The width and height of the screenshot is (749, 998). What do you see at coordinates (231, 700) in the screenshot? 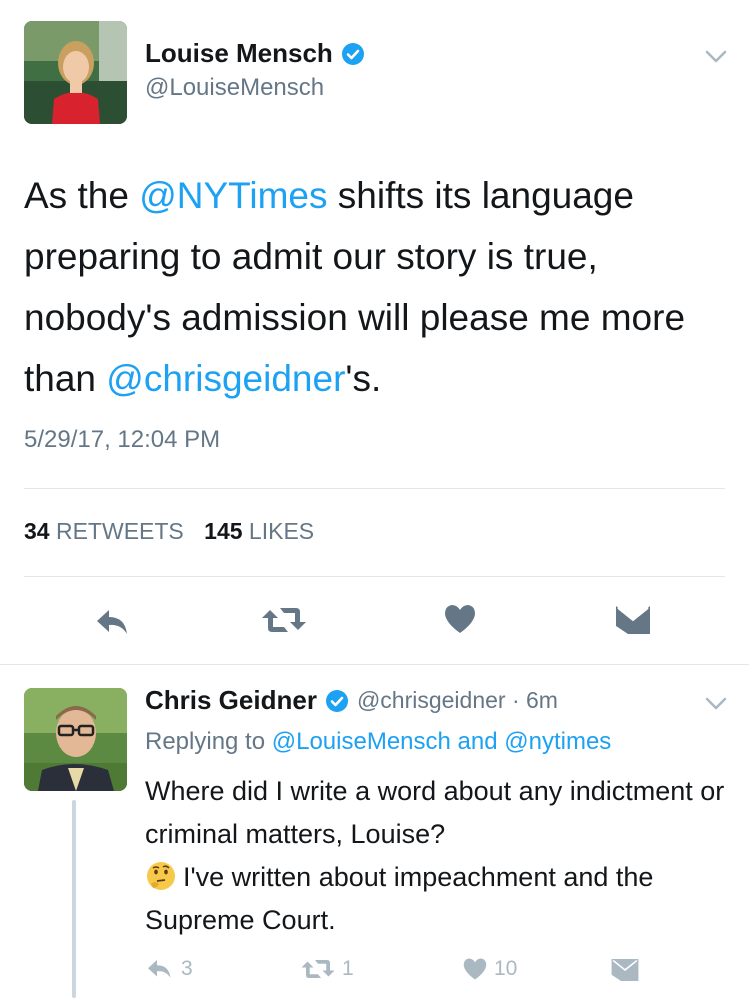
I see `reply-author-name: Chris Geidner` at bounding box center [231, 700].